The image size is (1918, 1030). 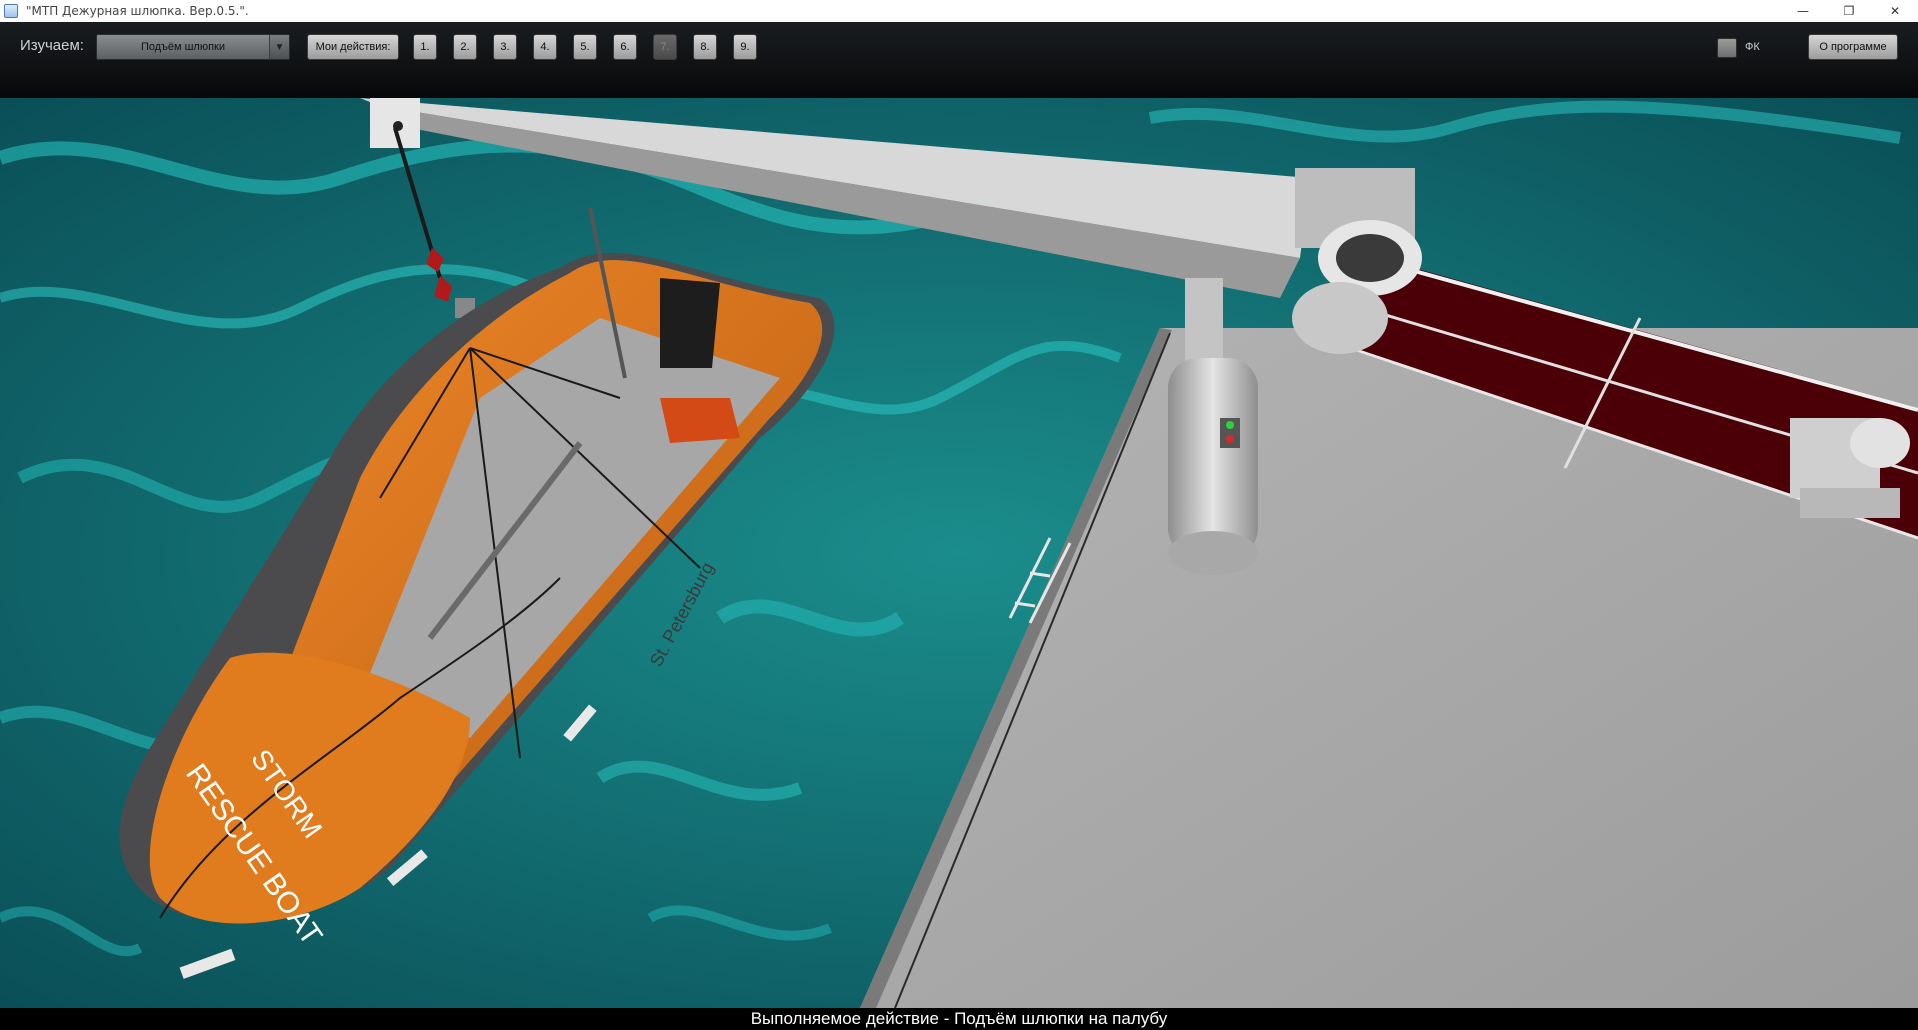 What do you see at coordinates (425, 47) in the screenshot?
I see `step-button-1: 1.` at bounding box center [425, 47].